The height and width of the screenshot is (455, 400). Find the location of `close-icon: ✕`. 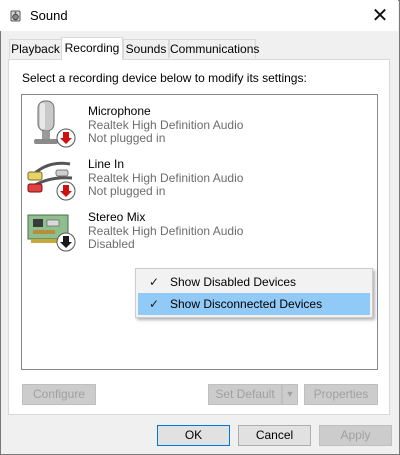

close-icon: ✕ is located at coordinates (380, 16).